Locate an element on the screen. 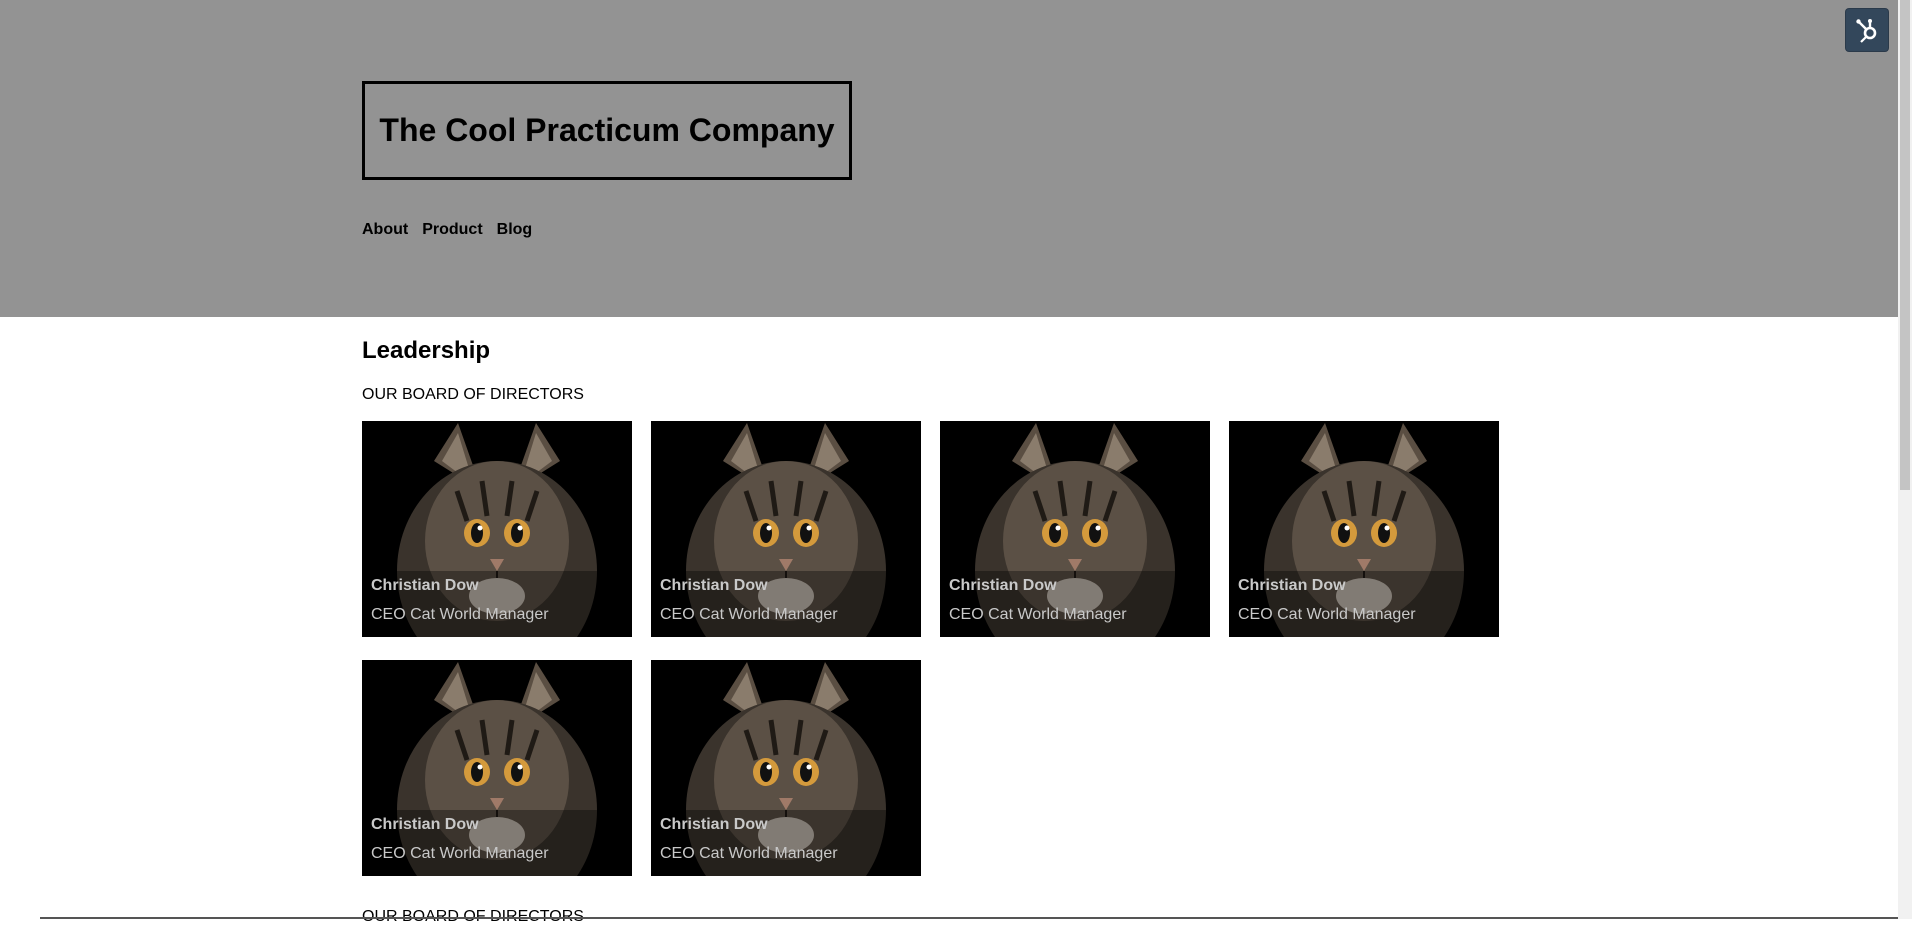  hubspot-sprocket-button is located at coordinates (1867, 30).